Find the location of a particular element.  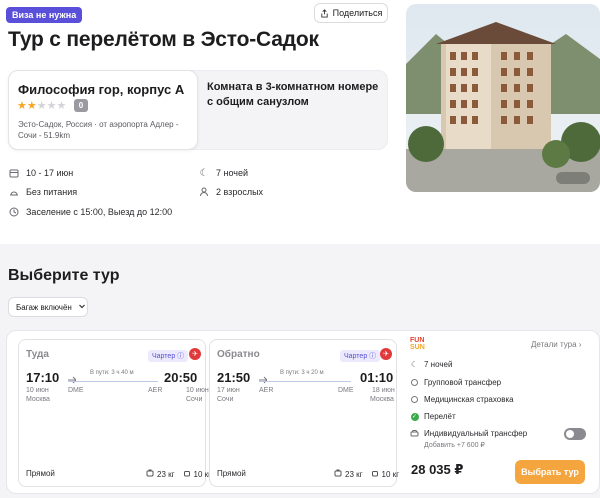

feature-flight: ✓ Перелёт is located at coordinates (433, 416).